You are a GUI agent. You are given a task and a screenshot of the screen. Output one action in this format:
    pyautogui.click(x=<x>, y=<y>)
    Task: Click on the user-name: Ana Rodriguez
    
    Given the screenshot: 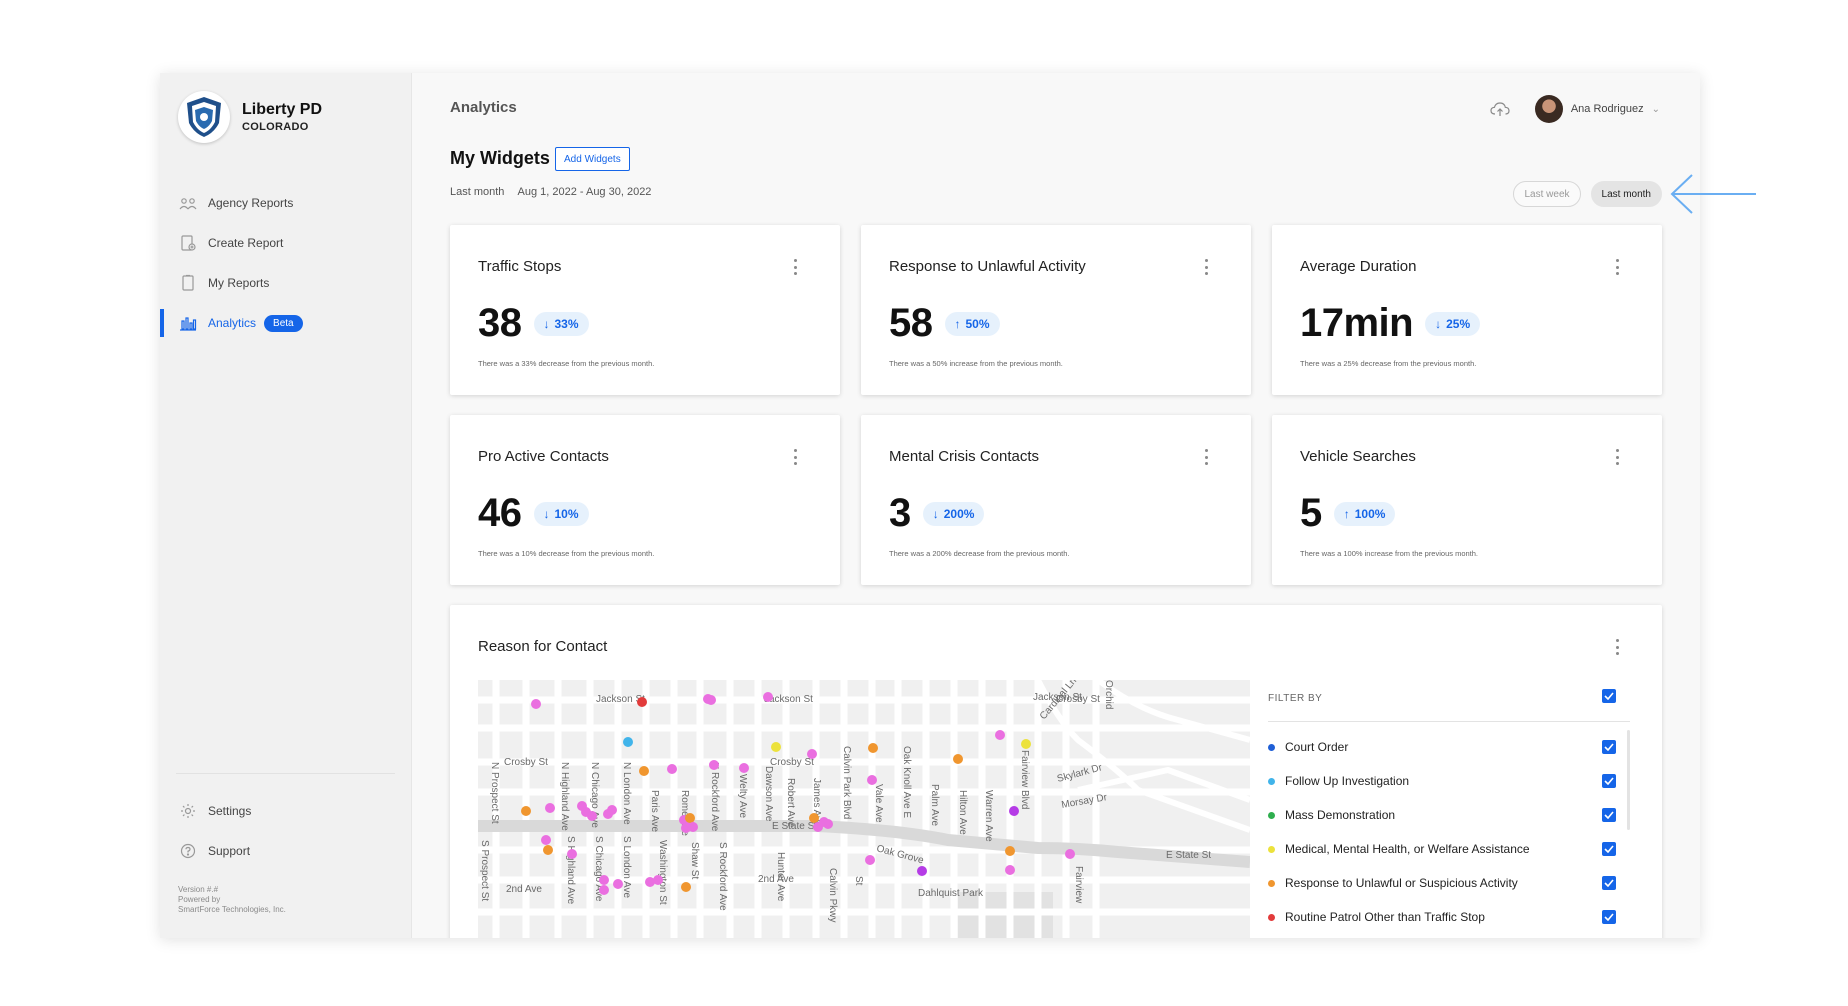 What is the action you would take?
    pyautogui.click(x=1607, y=109)
    